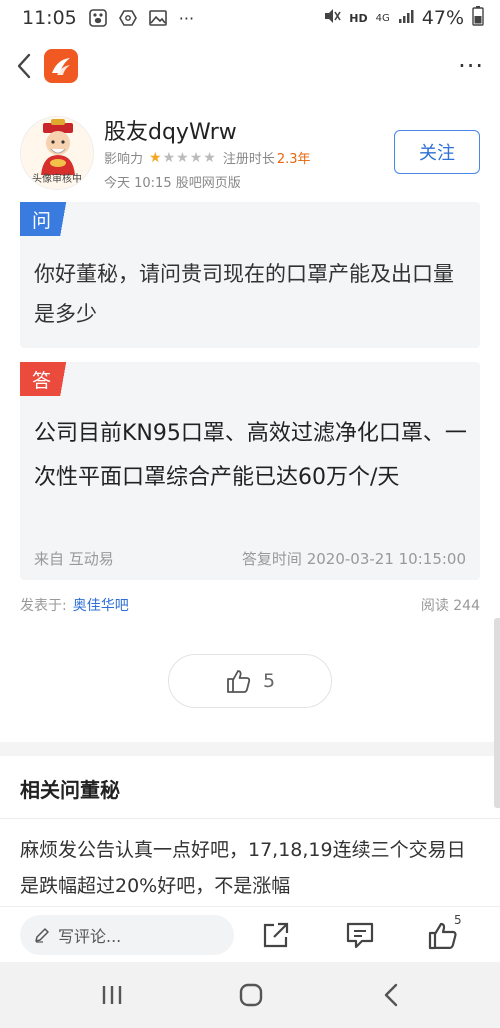  I want to click on status-time: 11:05, so click(49, 18).